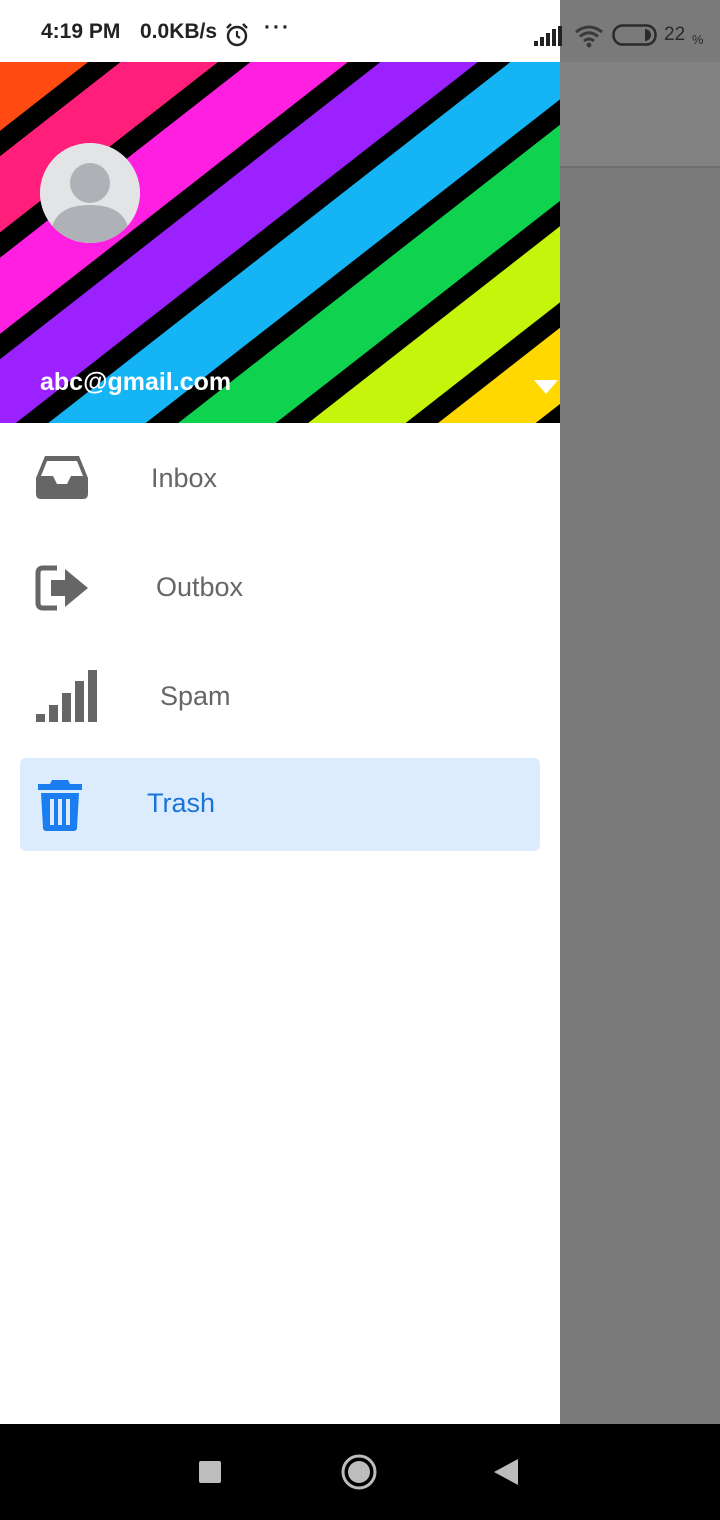  Describe the element at coordinates (280, 697) in the screenshot. I see `drawer-item-spam: Spam` at that location.